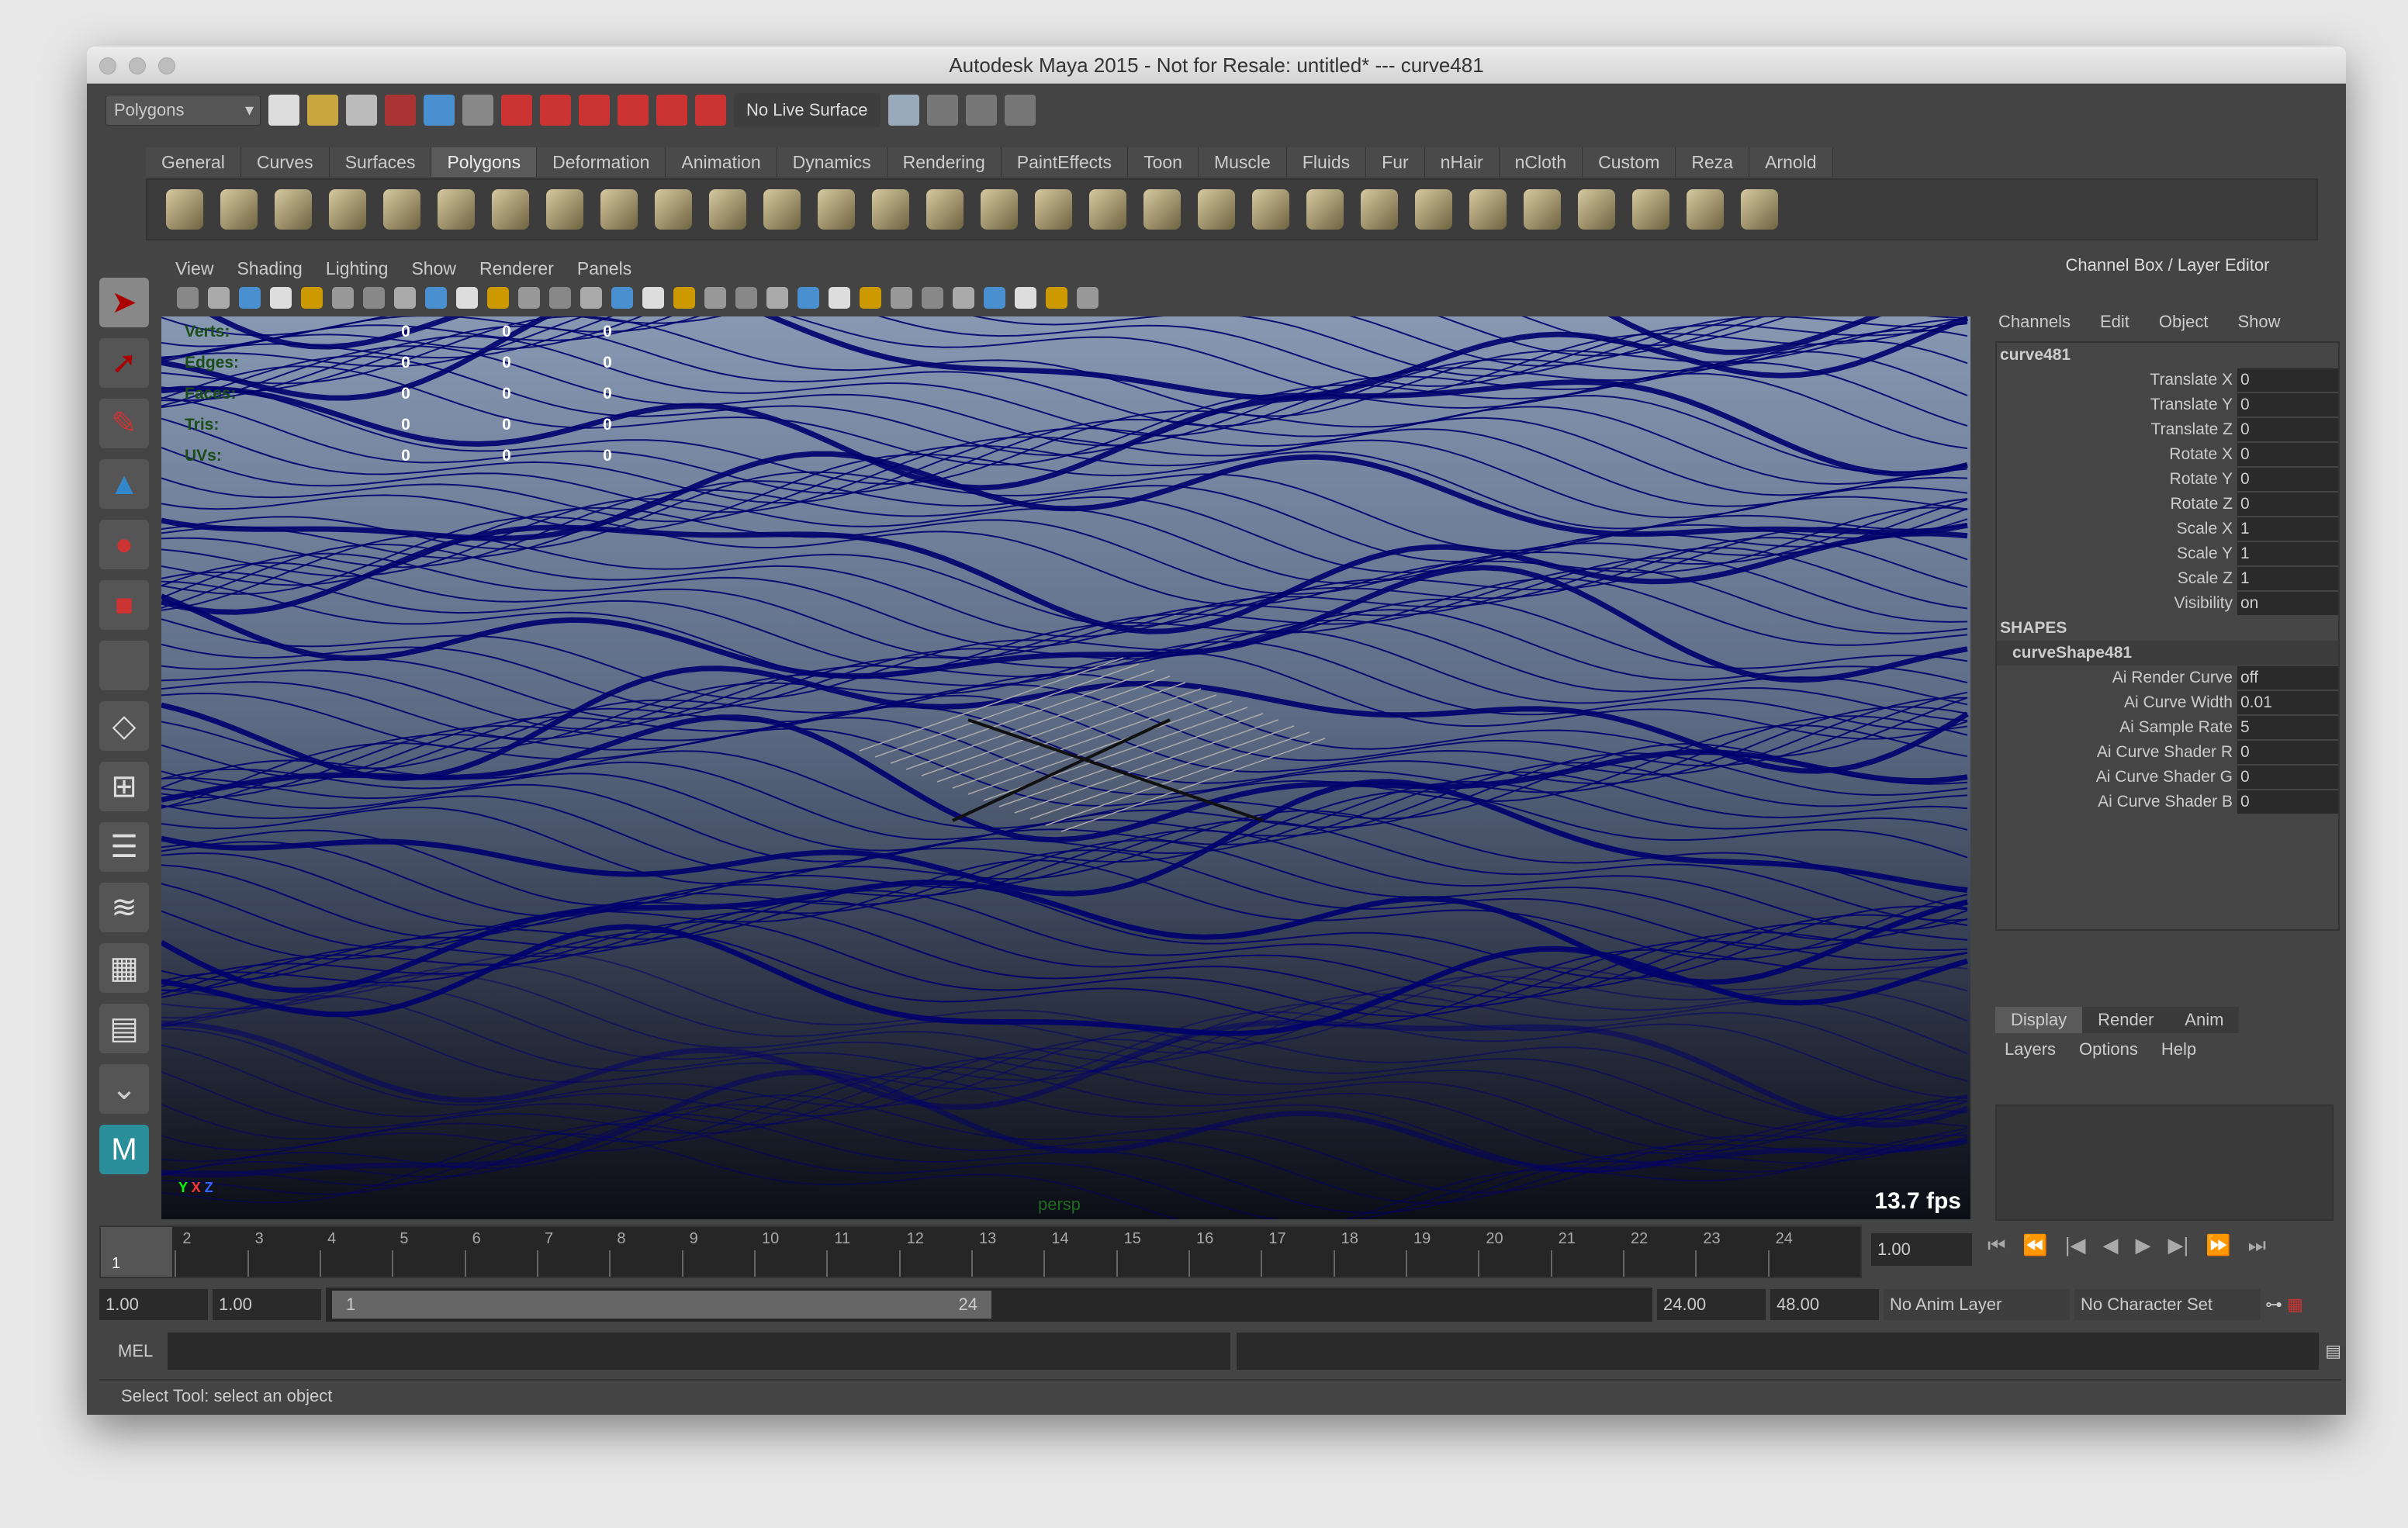 Image resolution: width=2408 pixels, height=1528 pixels. I want to click on render-settings-icon, so click(1020, 110).